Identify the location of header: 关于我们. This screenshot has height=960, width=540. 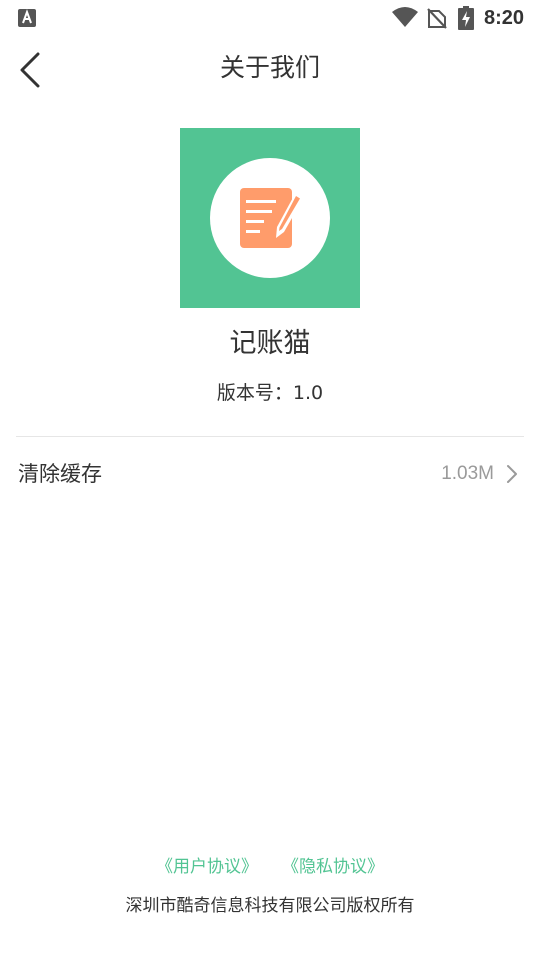
(270, 68).